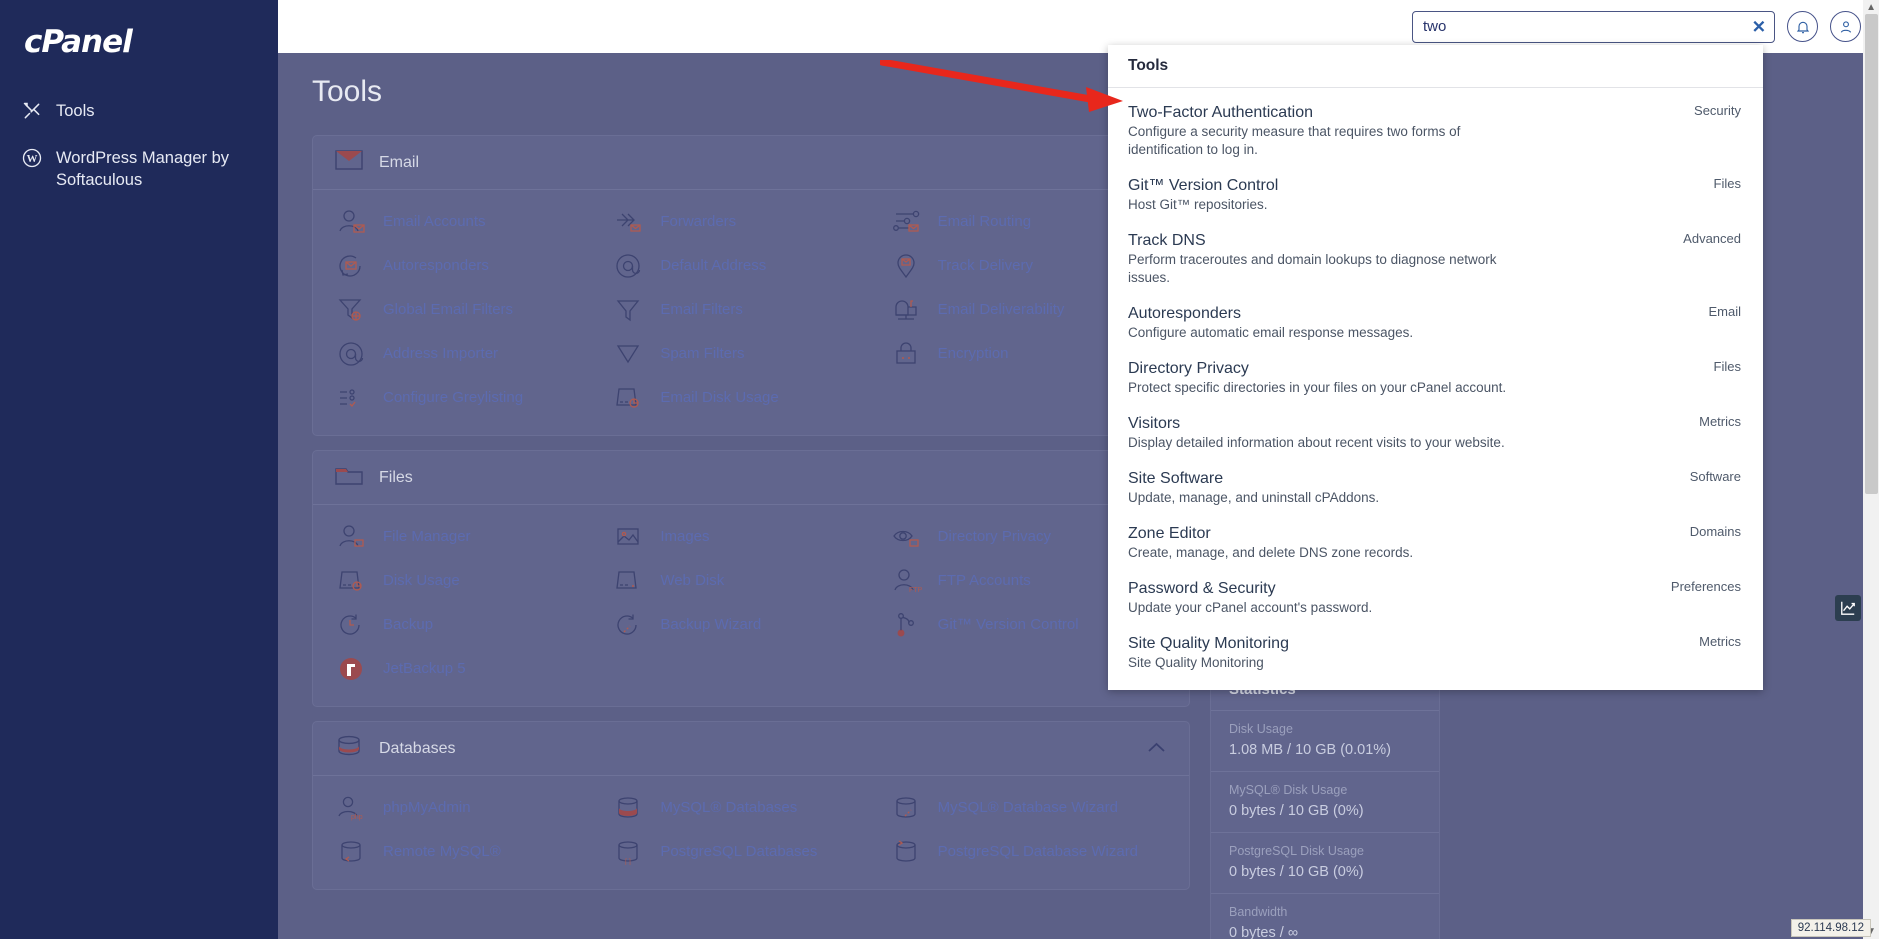 This screenshot has height=939, width=1879. Describe the element at coordinates (629, 222) in the screenshot. I see `arrows-right-icon` at that location.